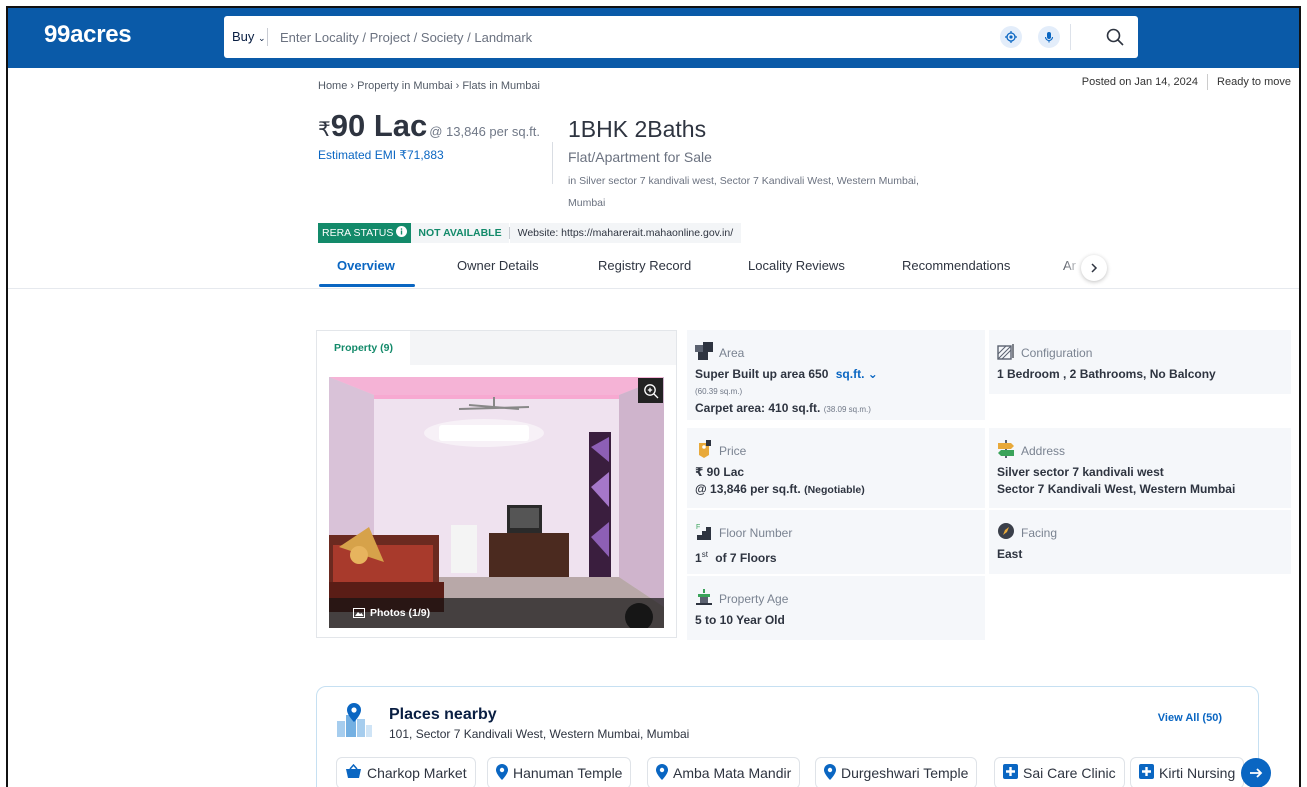 This screenshot has width=1307, height=787. I want to click on place-name: Hanuman Temple, so click(568, 773).